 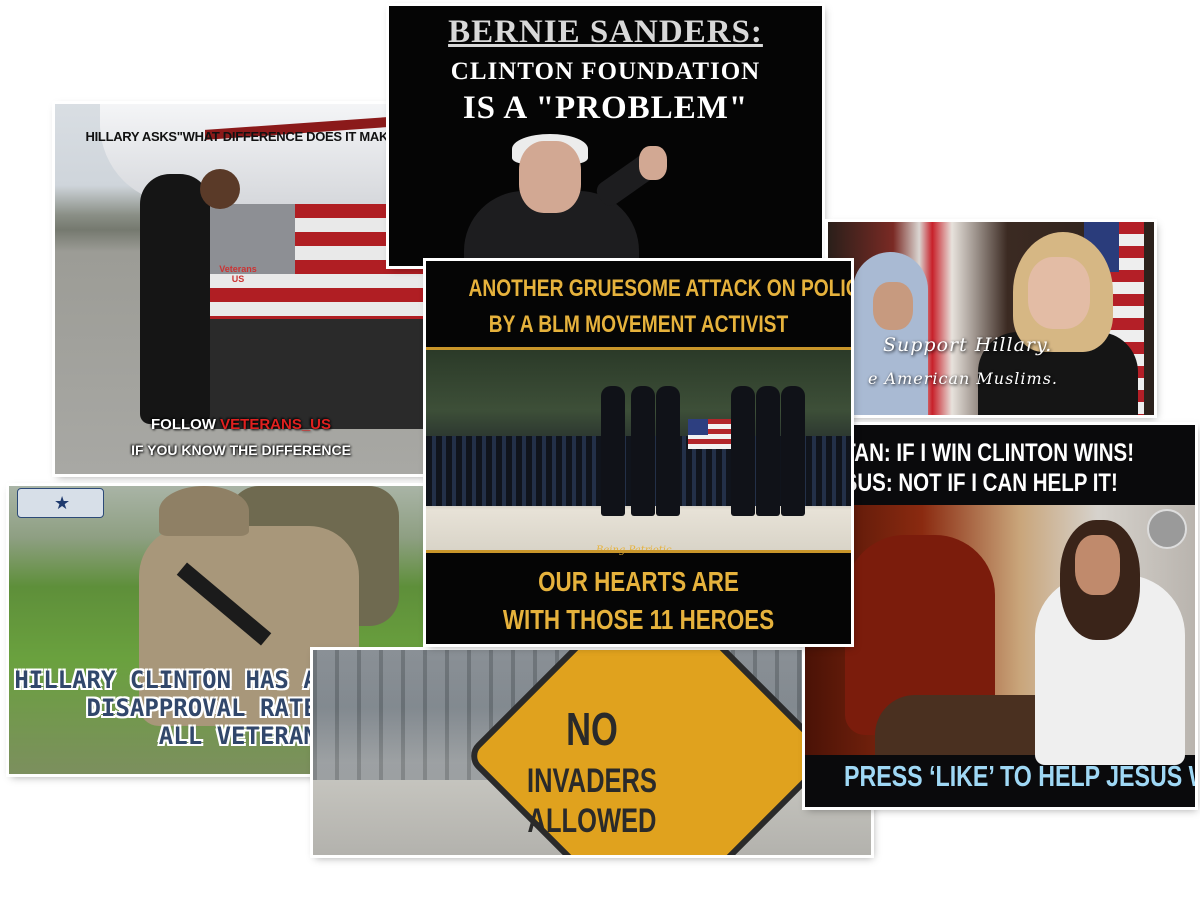 I want to click on blonde-woman-face-image, so click(x=1059, y=293).